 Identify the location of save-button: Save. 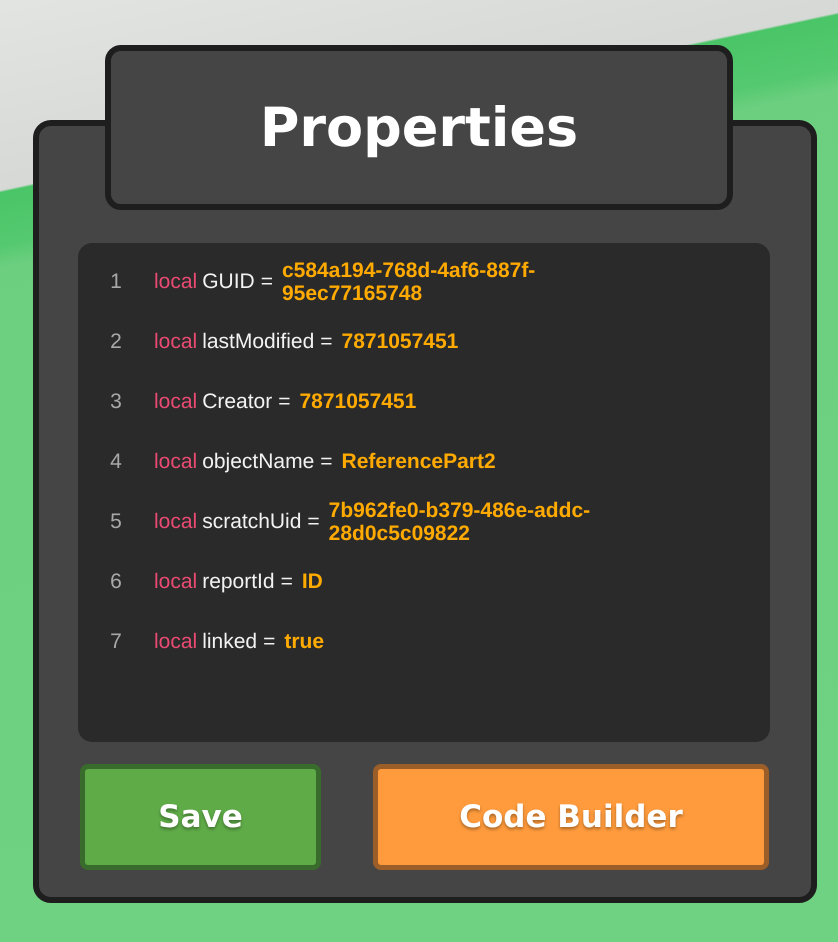
(200, 817).